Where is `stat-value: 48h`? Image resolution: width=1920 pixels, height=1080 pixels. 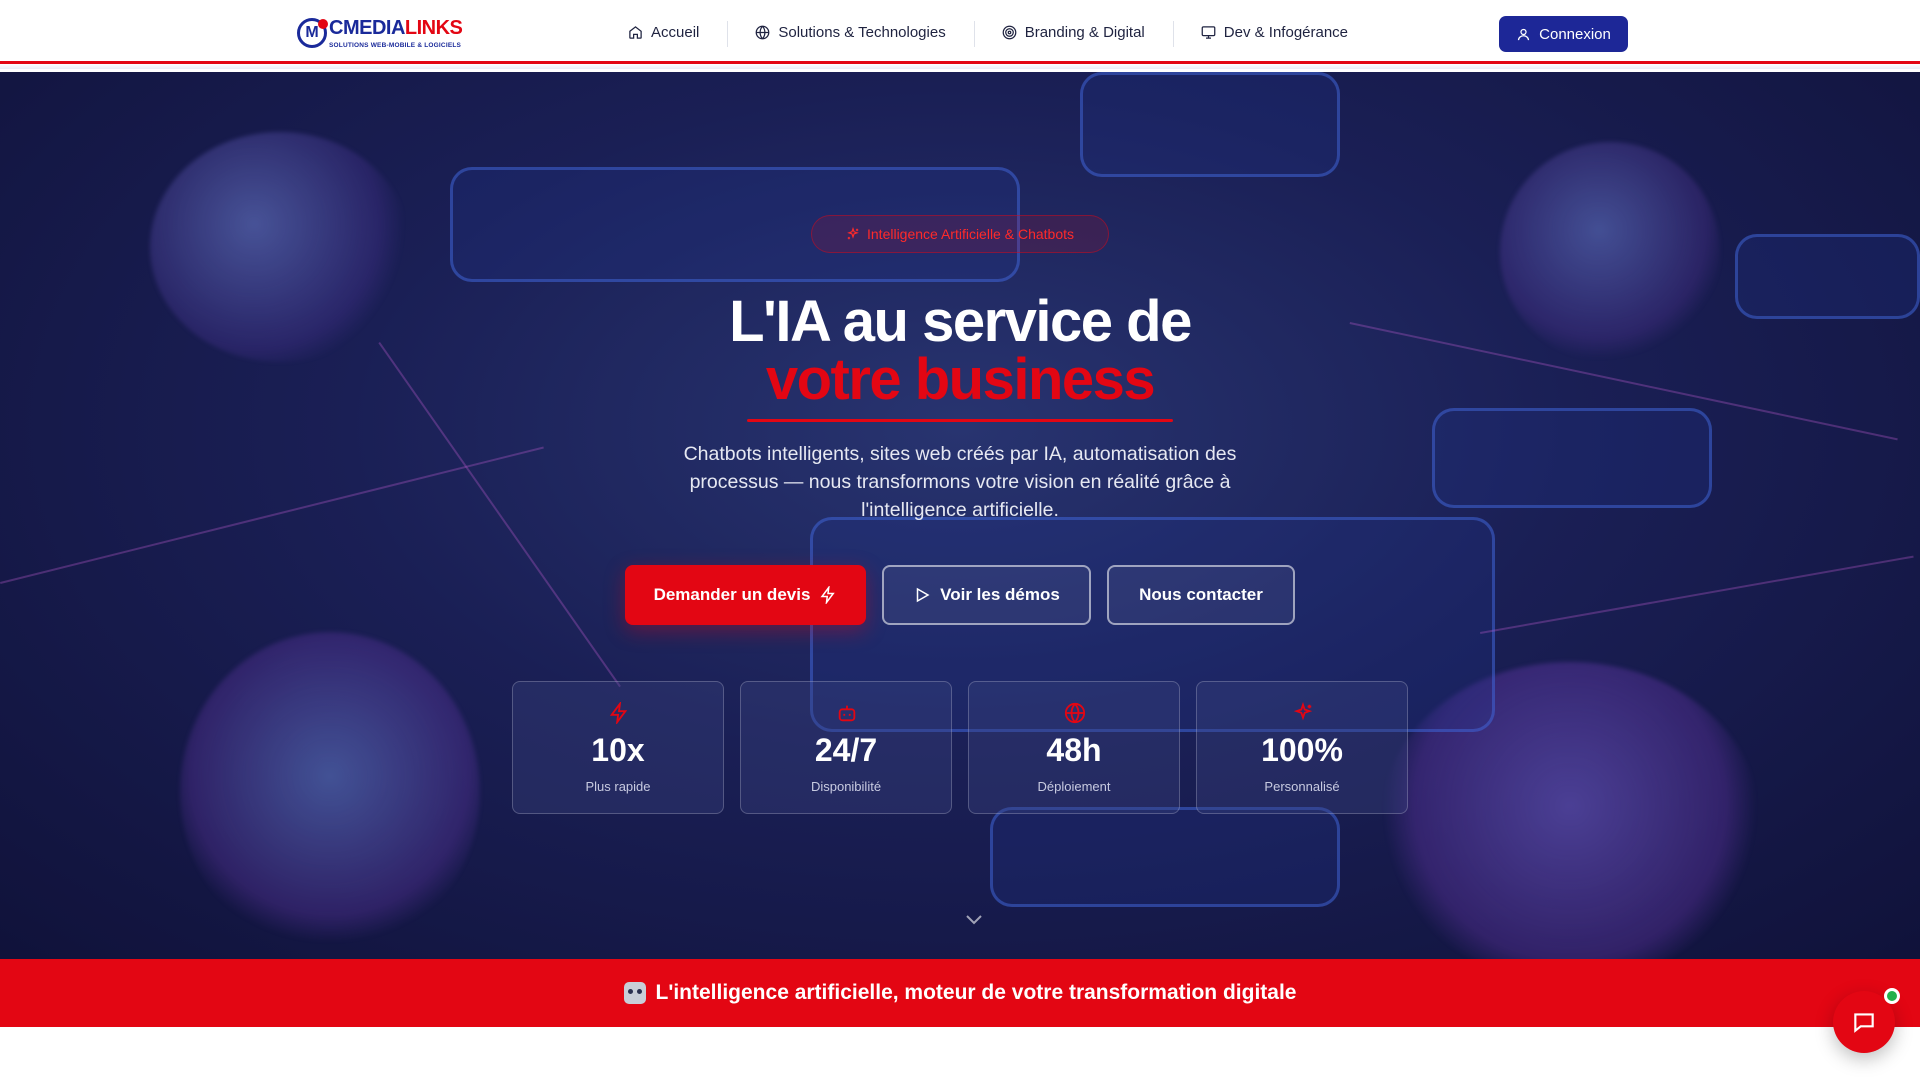
stat-value: 48h is located at coordinates (1074, 750).